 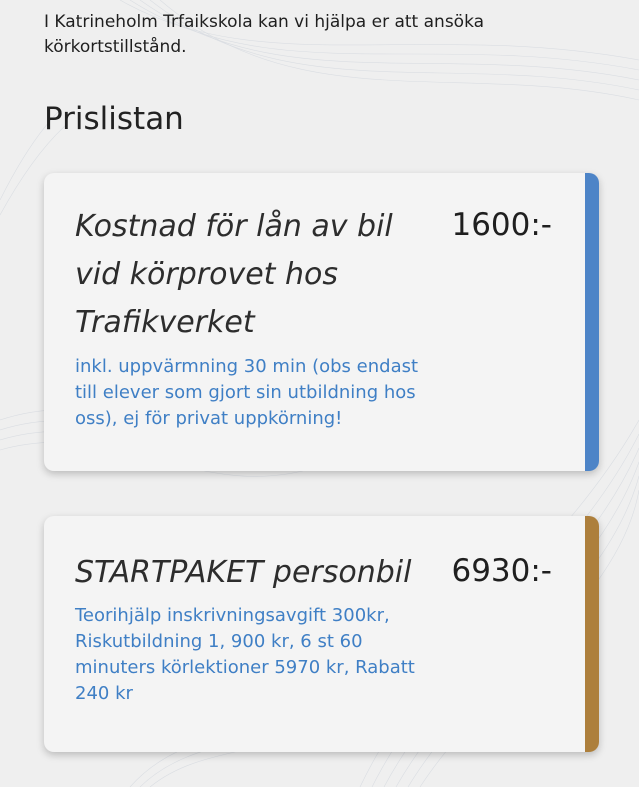 What do you see at coordinates (501, 225) in the screenshot?
I see `card-price: 1600:-` at bounding box center [501, 225].